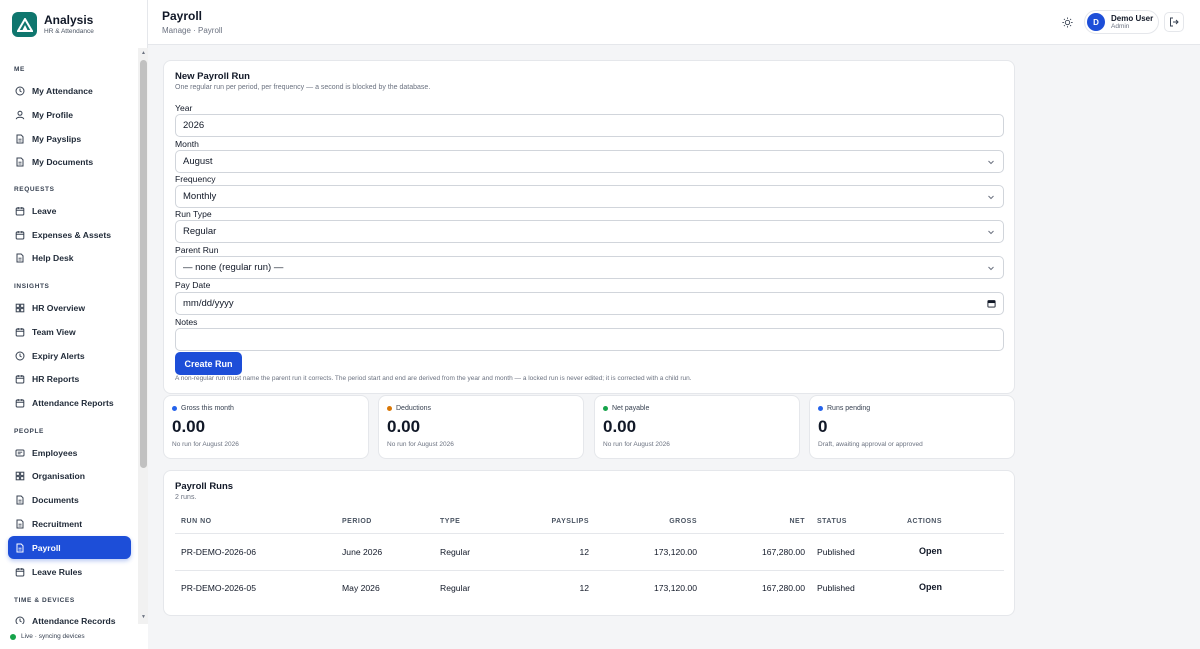 This screenshot has height=649, width=1200. What do you see at coordinates (69, 378) in the screenshot?
I see `sidebar-item-hr-reports: HR Reports` at bounding box center [69, 378].